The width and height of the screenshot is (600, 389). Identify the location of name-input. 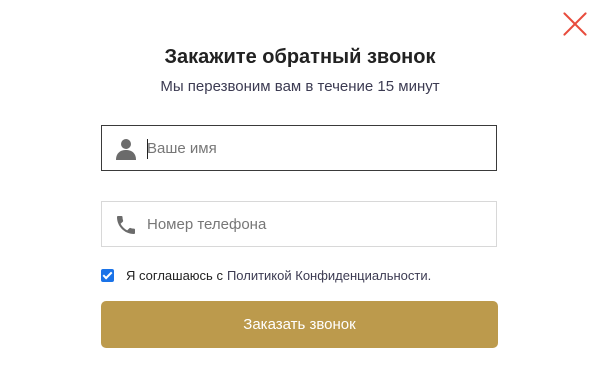
(317, 148).